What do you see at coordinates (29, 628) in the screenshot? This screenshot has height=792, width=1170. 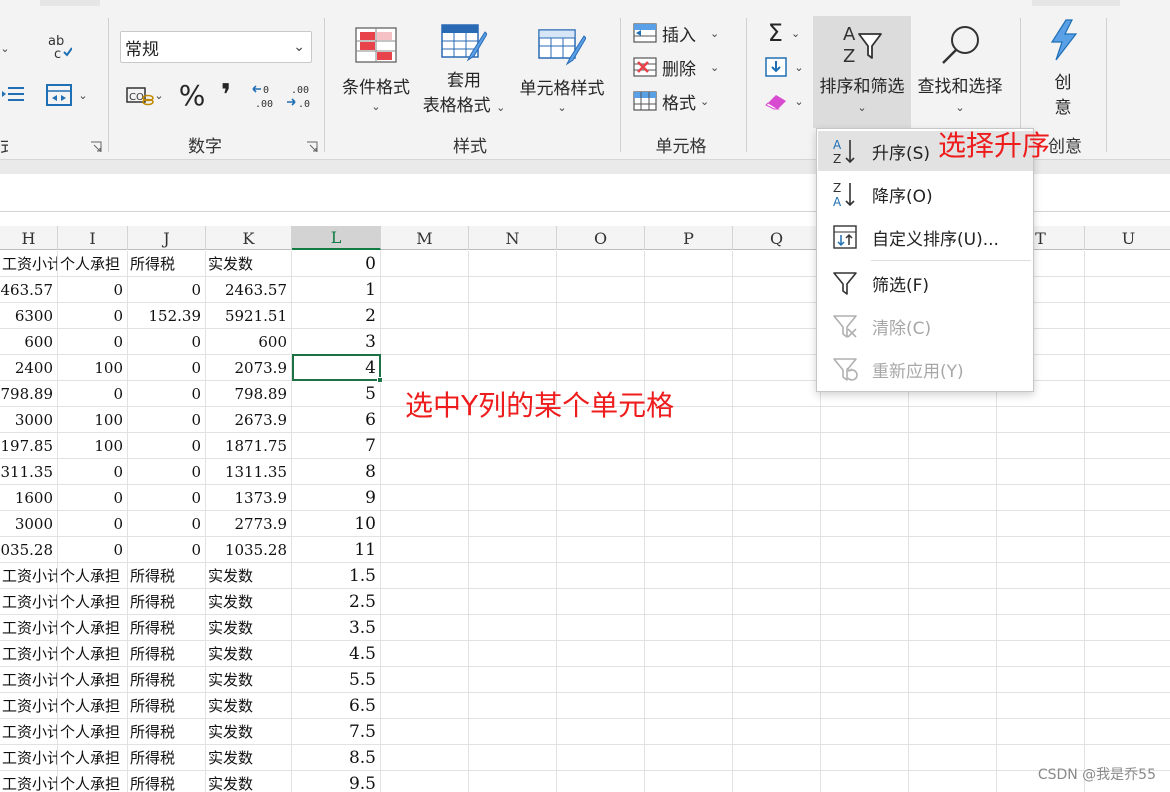 I see `cell-h15: 工资小计` at bounding box center [29, 628].